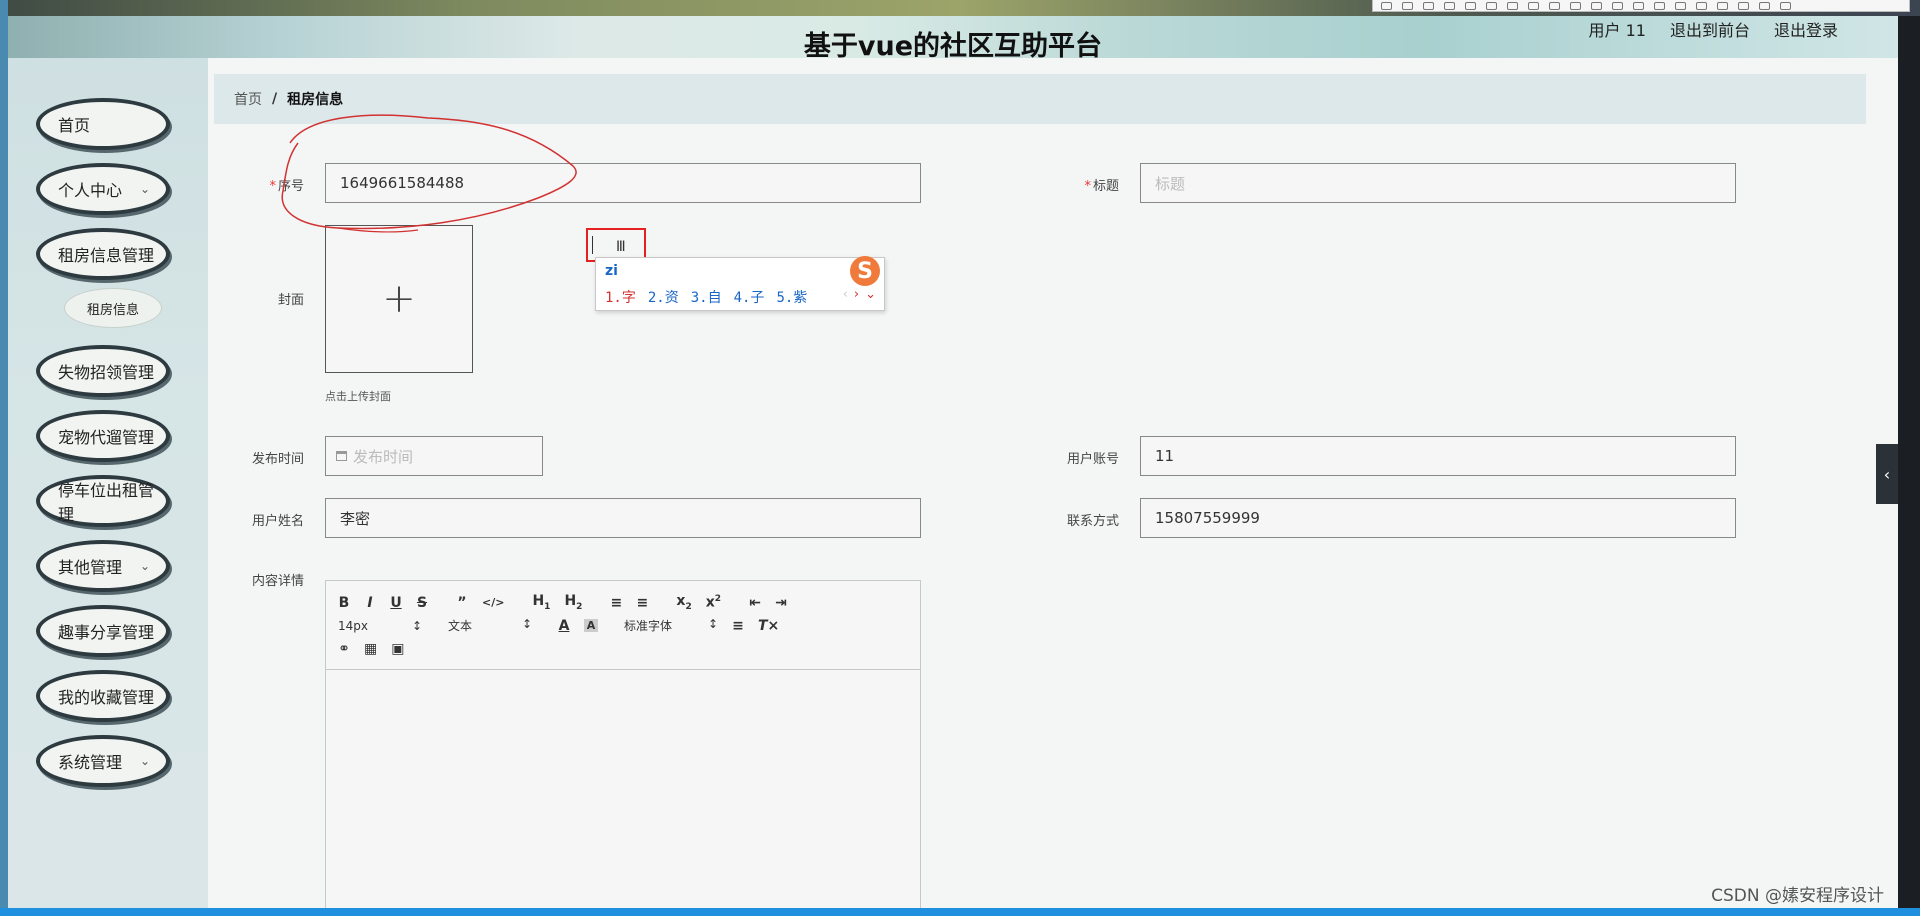  Describe the element at coordinates (422, 603) in the screenshot. I see `strike-icon: S` at that location.